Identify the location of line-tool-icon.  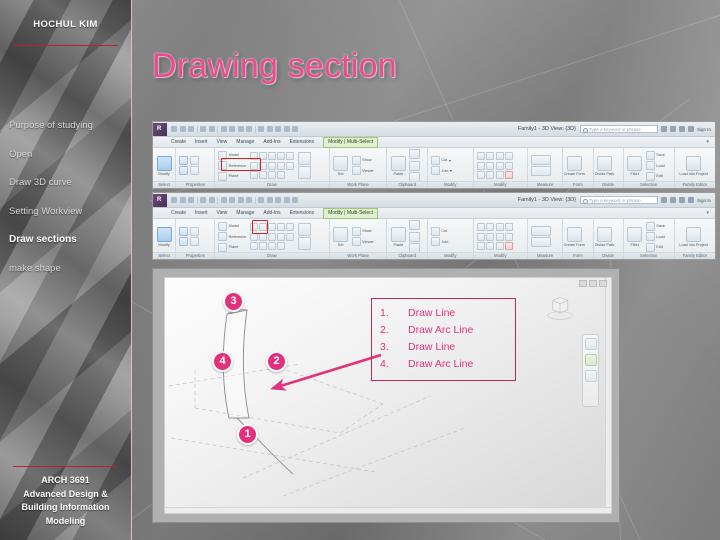
(254, 156).